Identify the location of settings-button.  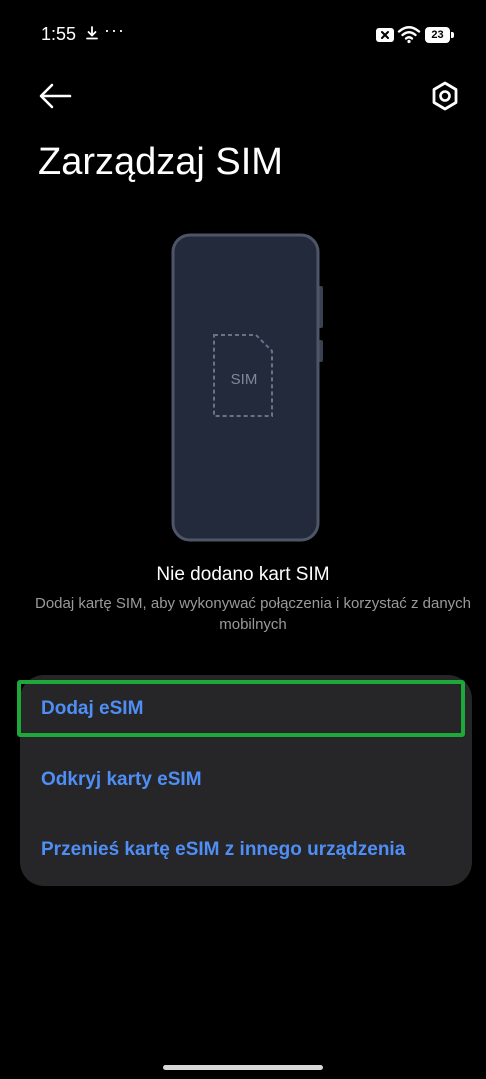
(445, 96).